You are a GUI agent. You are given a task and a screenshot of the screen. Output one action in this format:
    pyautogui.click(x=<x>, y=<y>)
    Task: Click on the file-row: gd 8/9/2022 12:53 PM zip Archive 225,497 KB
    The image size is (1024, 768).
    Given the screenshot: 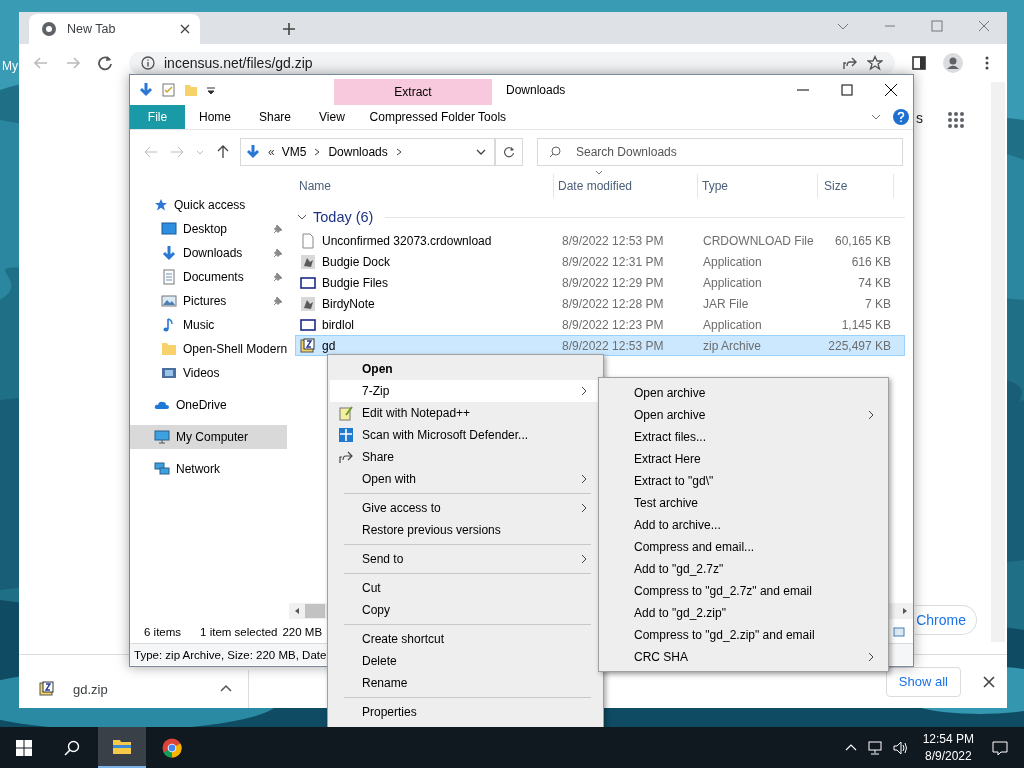 What is the action you would take?
    pyautogui.click(x=600, y=345)
    